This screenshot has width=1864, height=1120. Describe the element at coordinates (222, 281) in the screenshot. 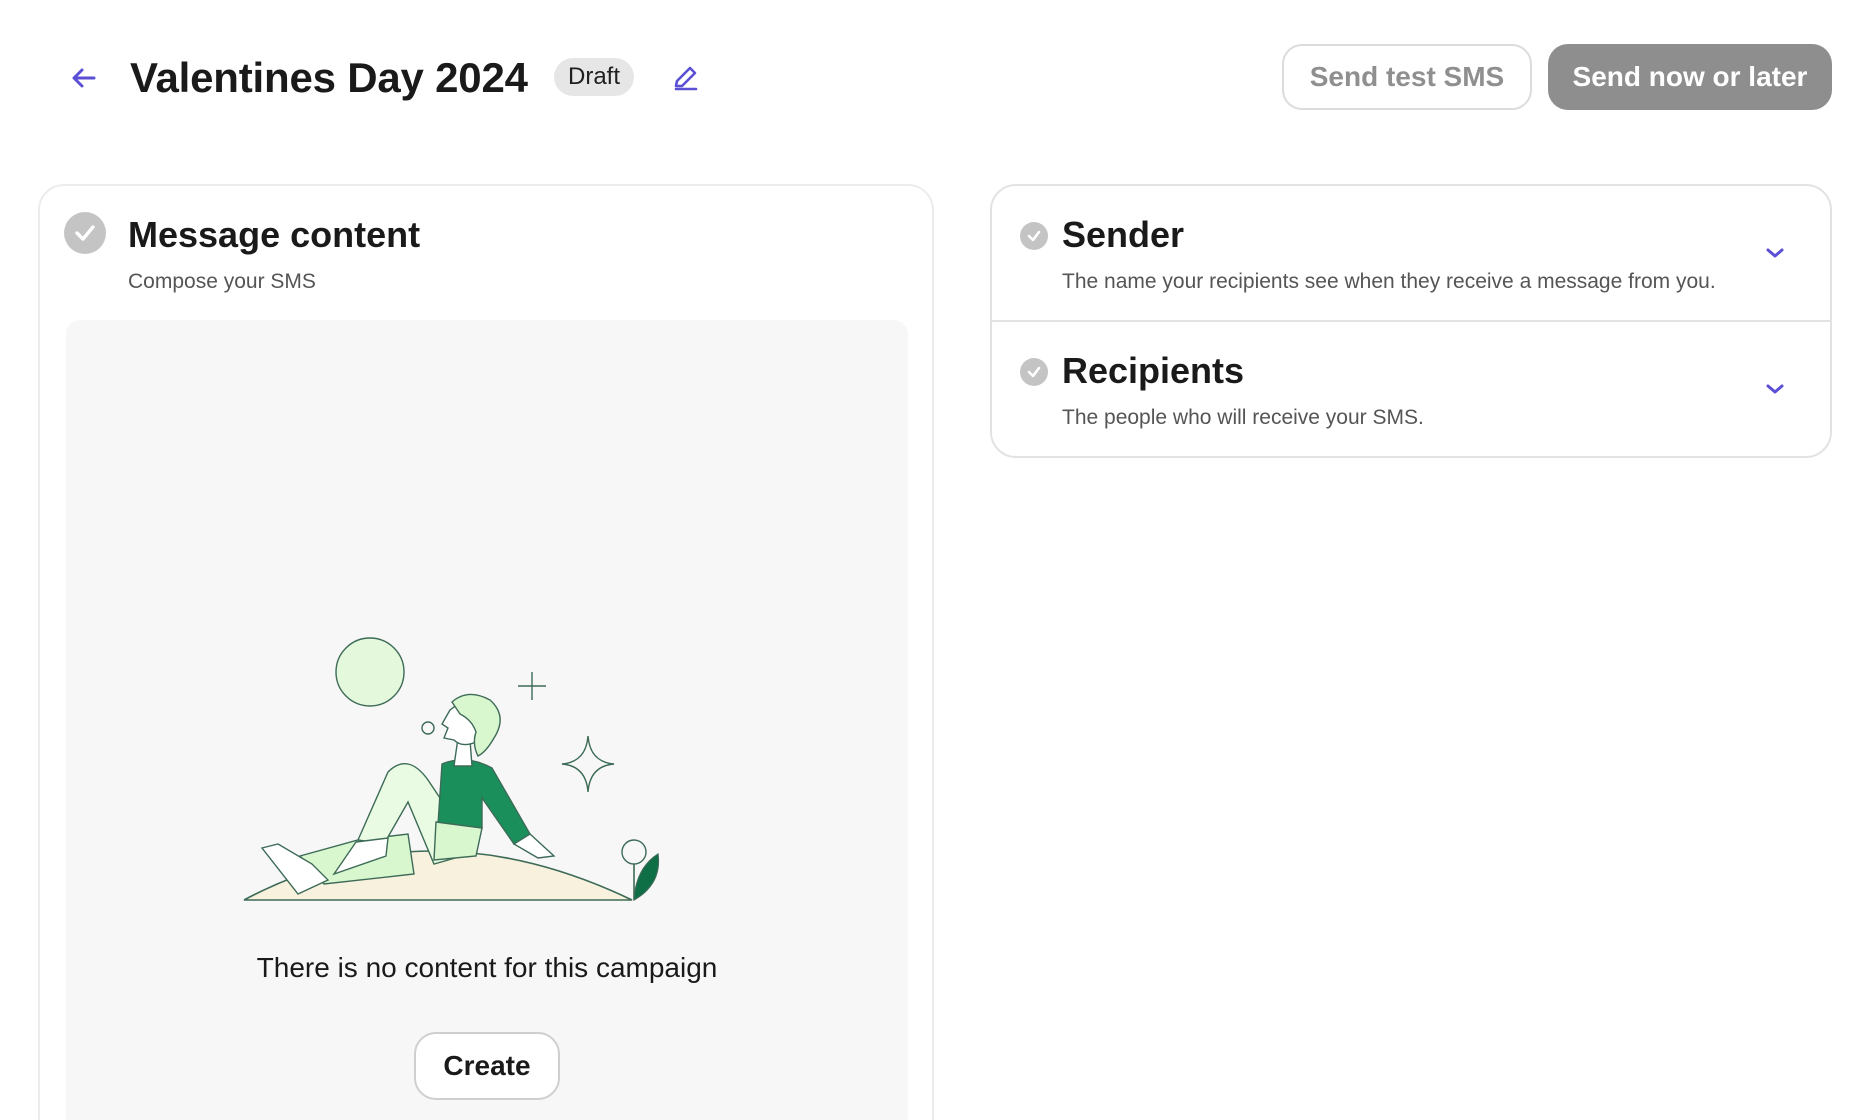

I see `message-content-subtitle: Compose your SMS` at that location.